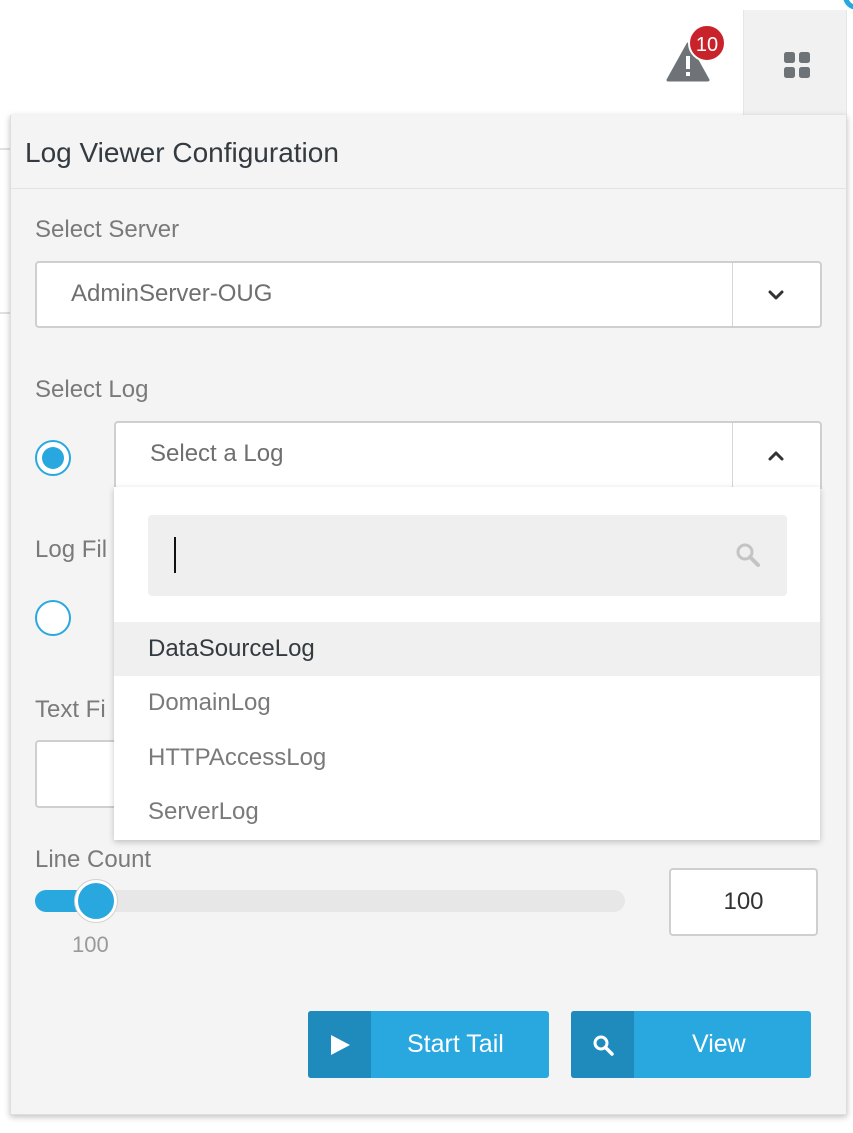 The image size is (853, 1133). What do you see at coordinates (428, 152) in the screenshot?
I see `panel-header: Log Viewer Configuration` at bounding box center [428, 152].